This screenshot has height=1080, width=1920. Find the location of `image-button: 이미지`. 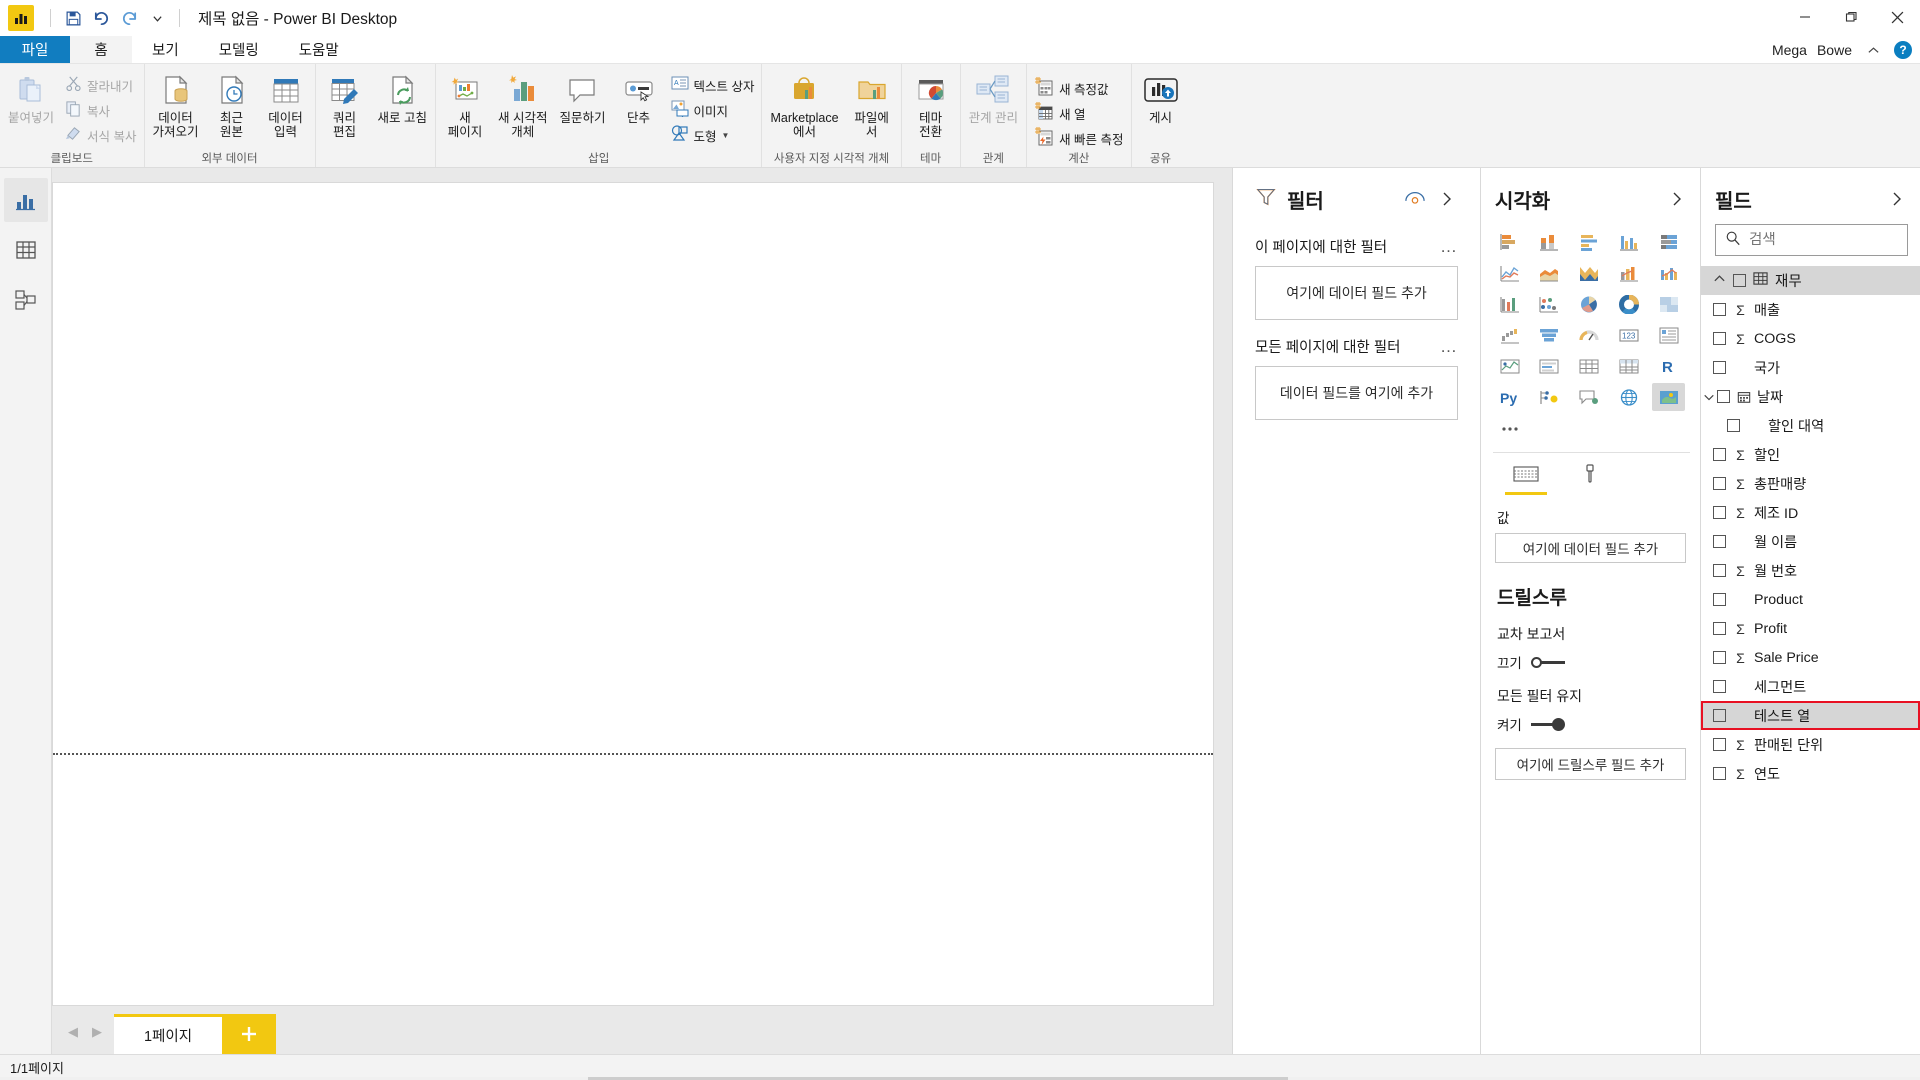

image-button: 이미지 is located at coordinates (713, 110).